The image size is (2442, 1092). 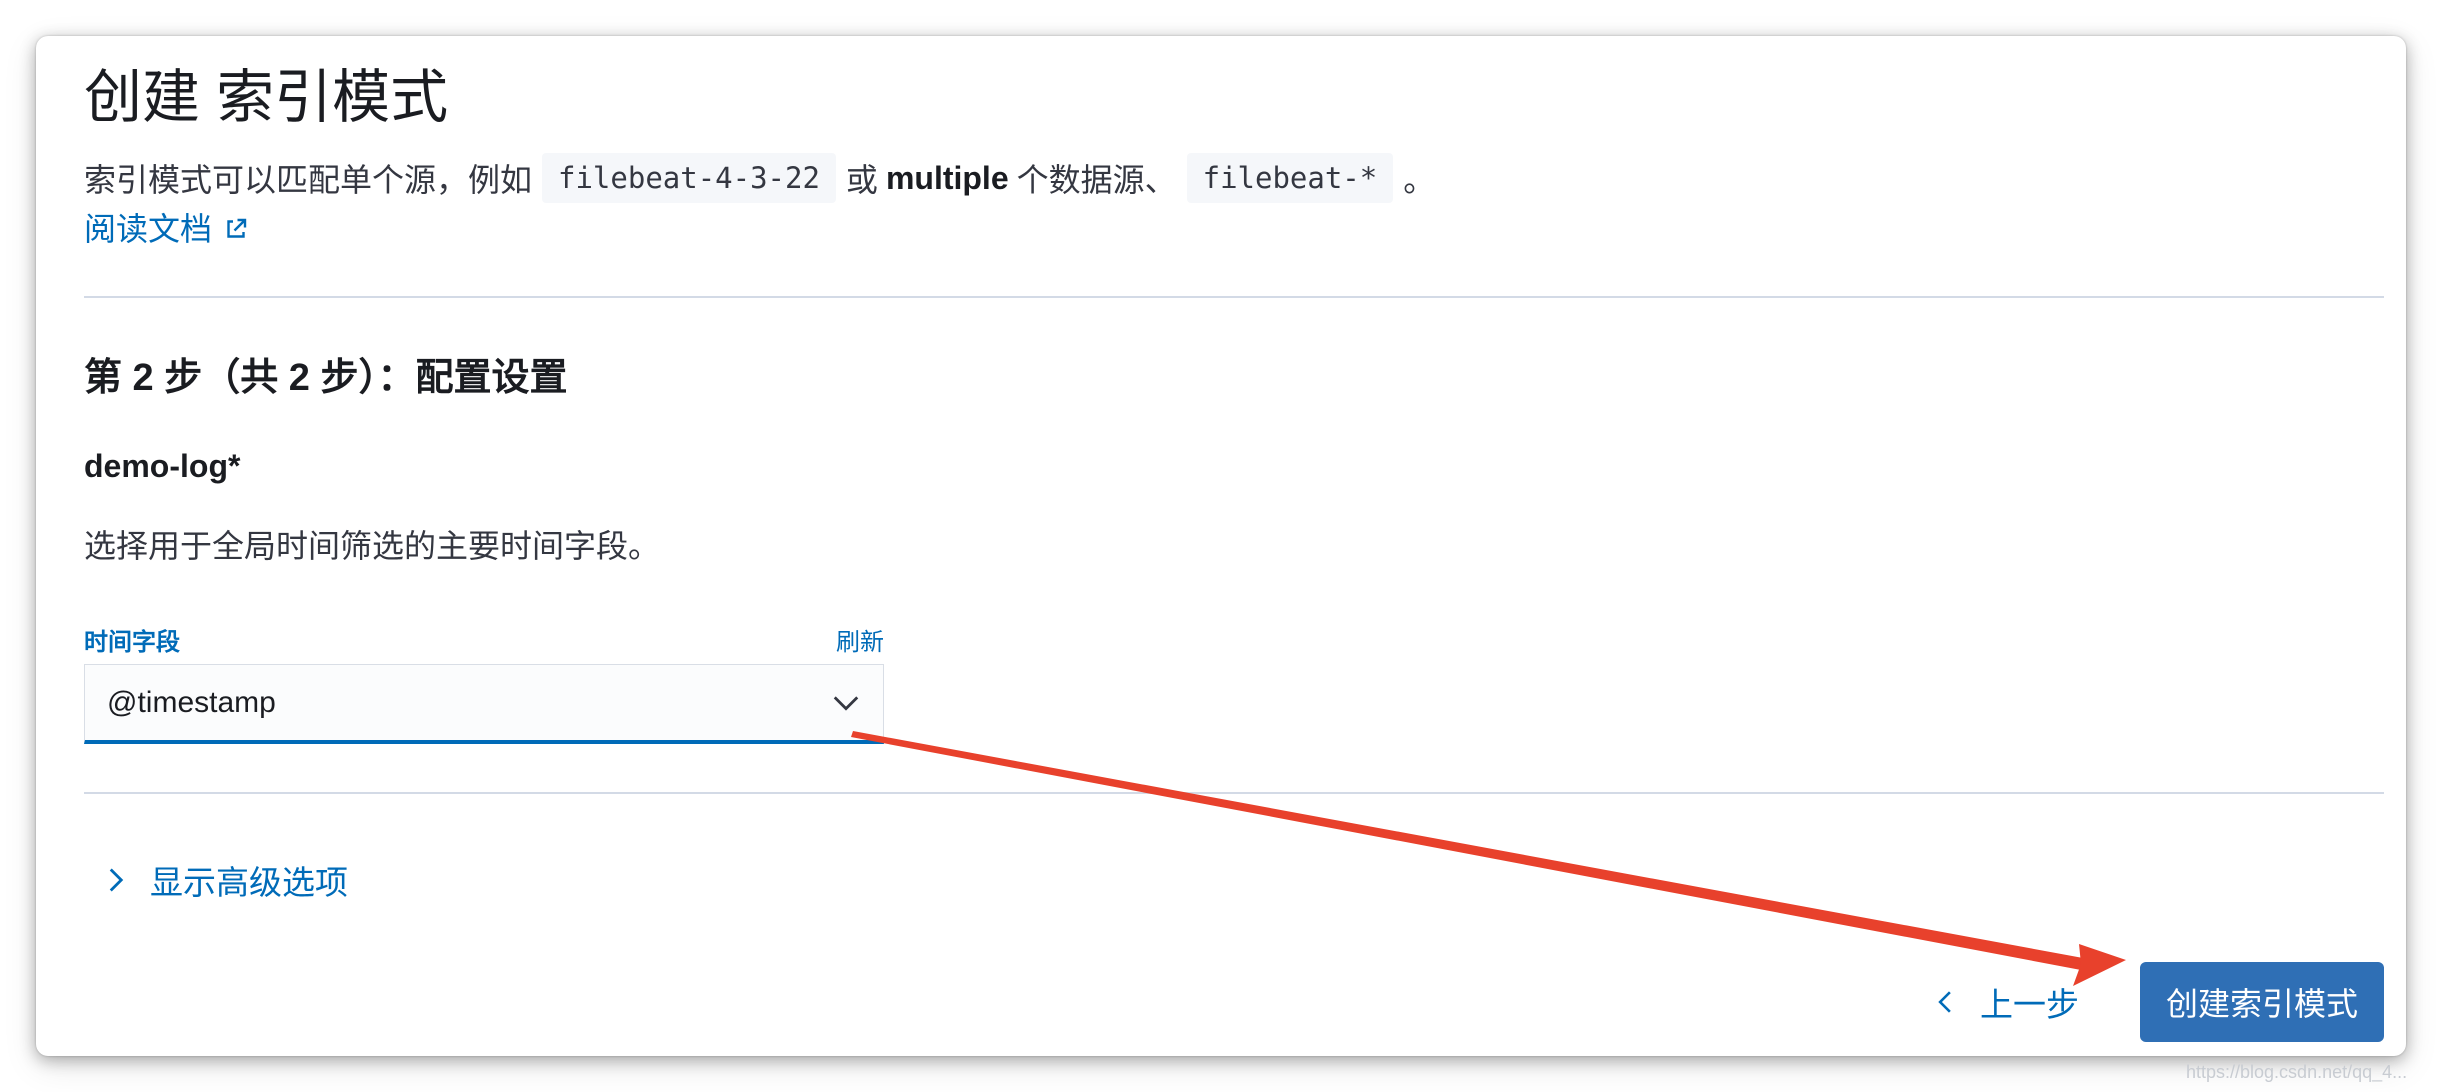 I want to click on description-or: 或, so click(x=861, y=180).